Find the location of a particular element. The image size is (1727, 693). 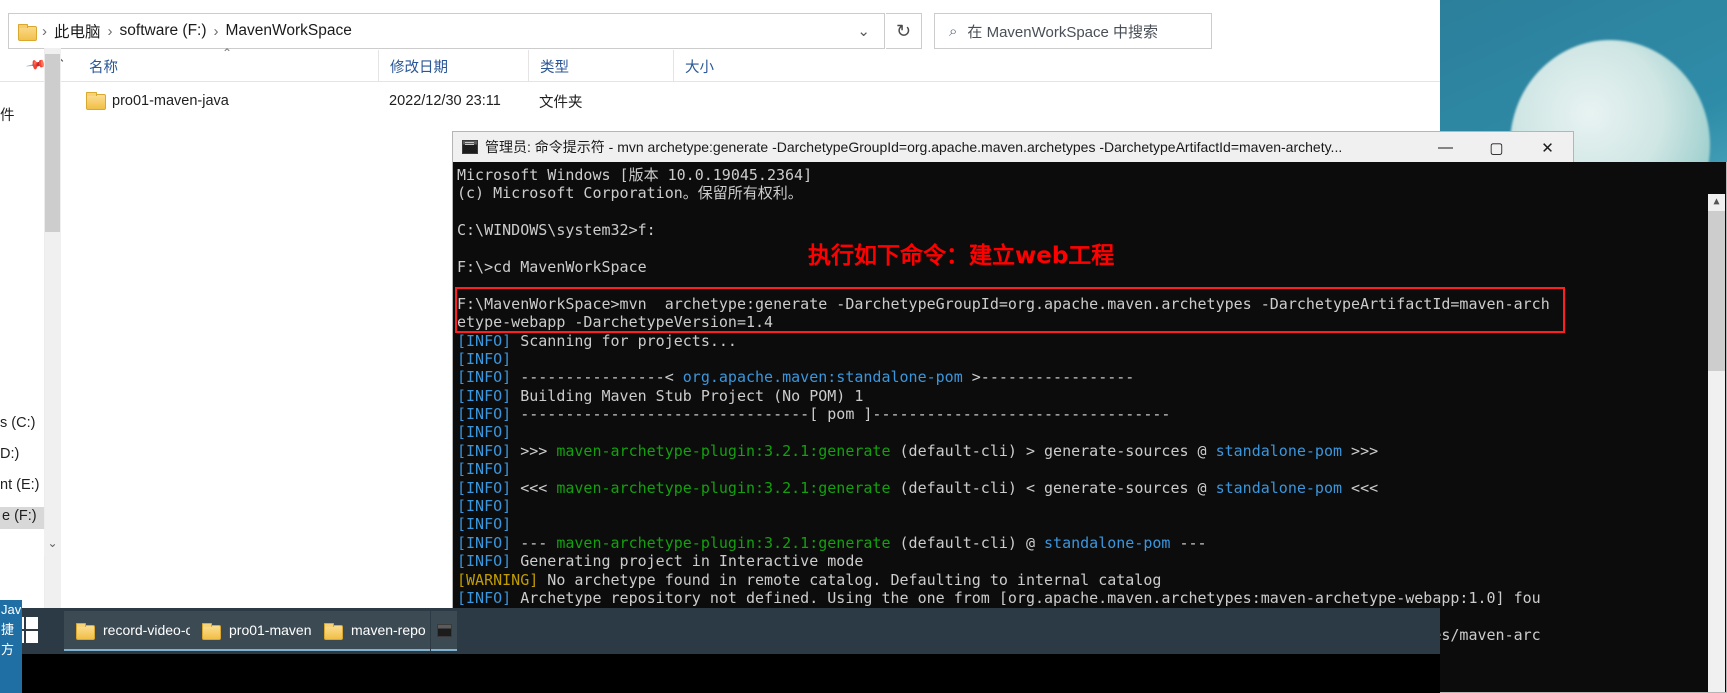

nav-item-fragment-0: 件 is located at coordinates (7, 114).